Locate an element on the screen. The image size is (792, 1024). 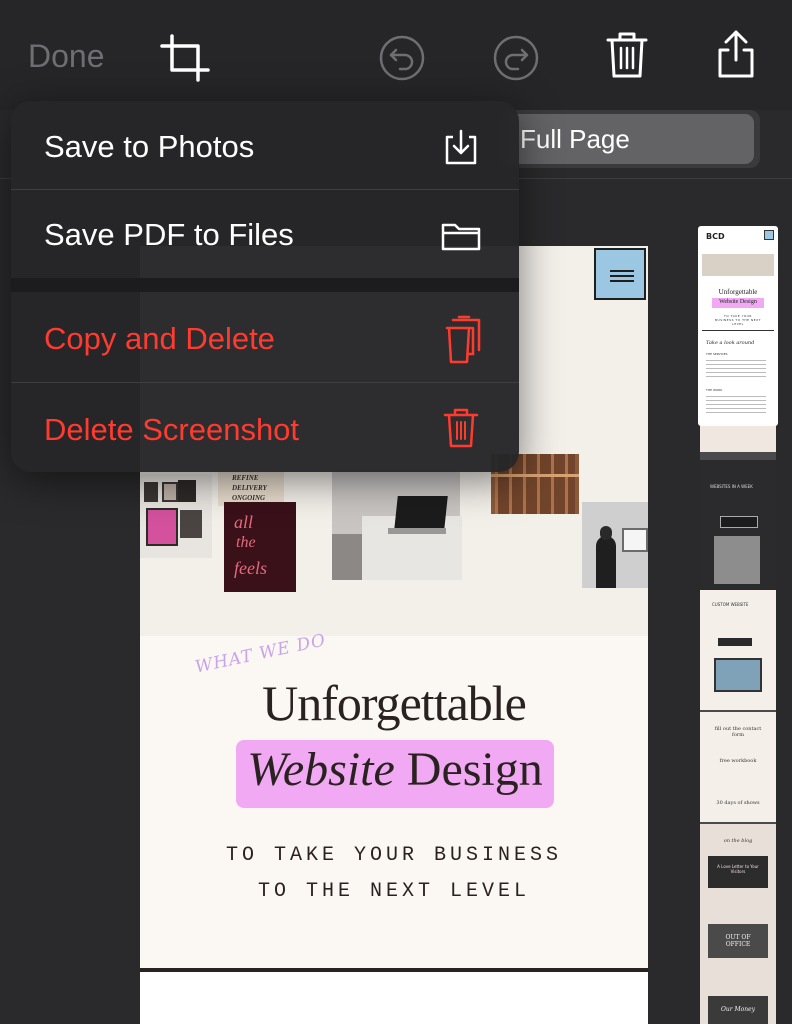
save-pdf-to-files-item: Save PDF to Files is located at coordinates (265, 234).